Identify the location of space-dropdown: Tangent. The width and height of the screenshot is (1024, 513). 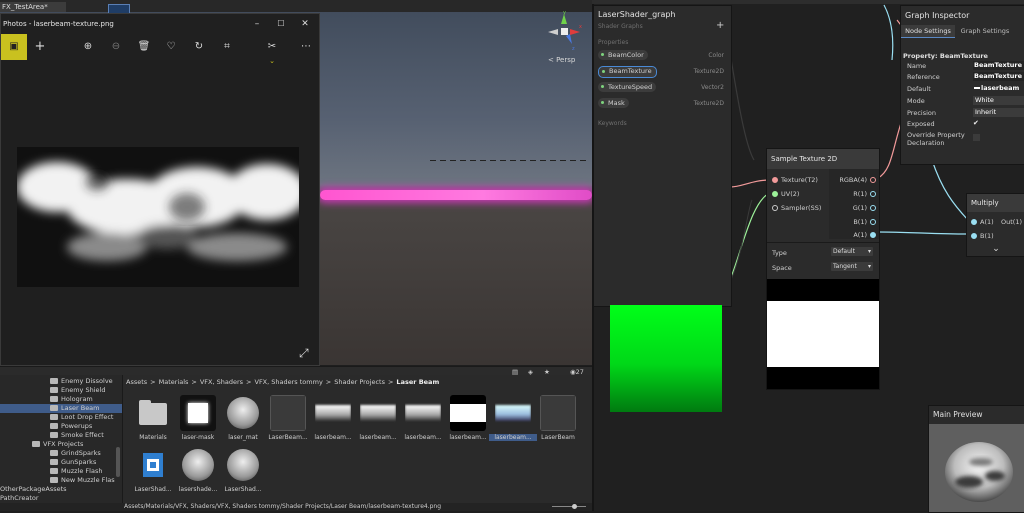
(852, 266).